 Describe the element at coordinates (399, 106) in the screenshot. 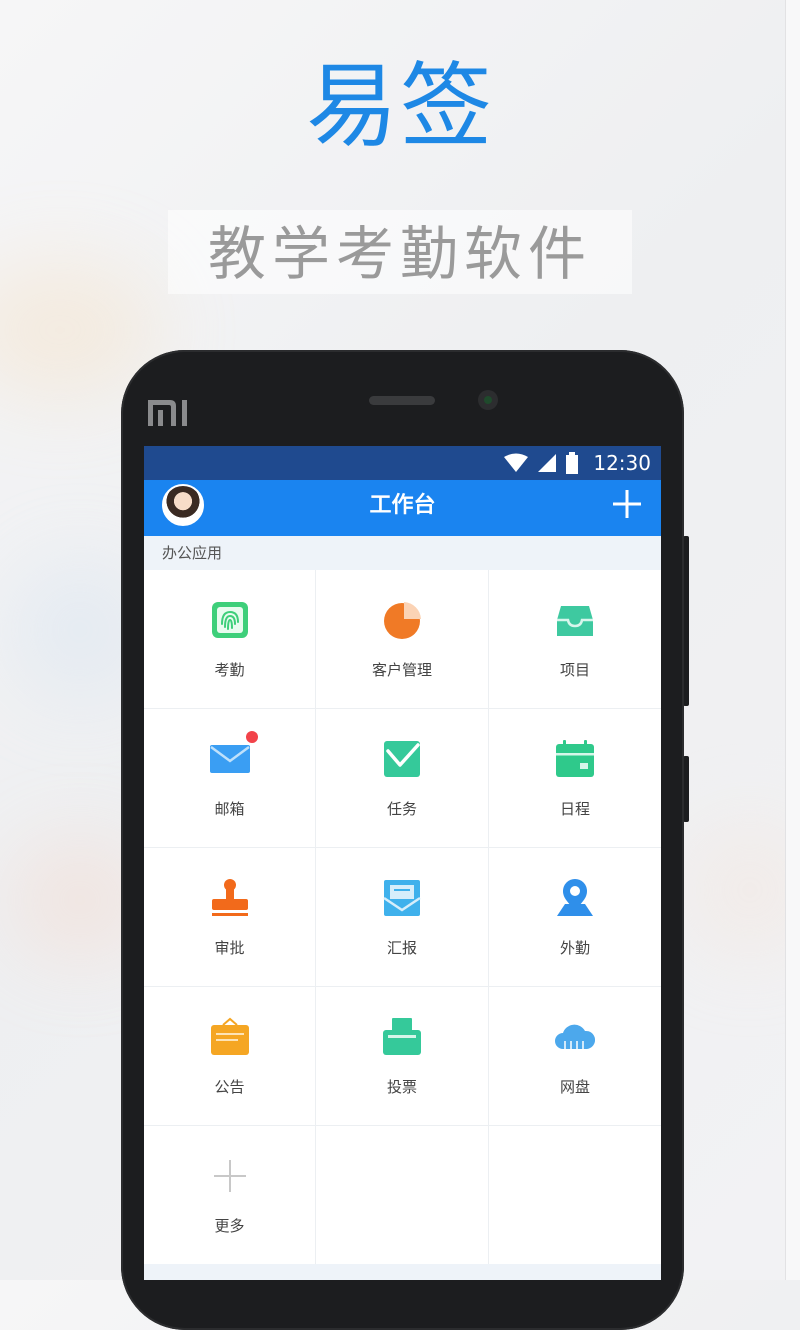

I see `hero-title: 易签` at that location.